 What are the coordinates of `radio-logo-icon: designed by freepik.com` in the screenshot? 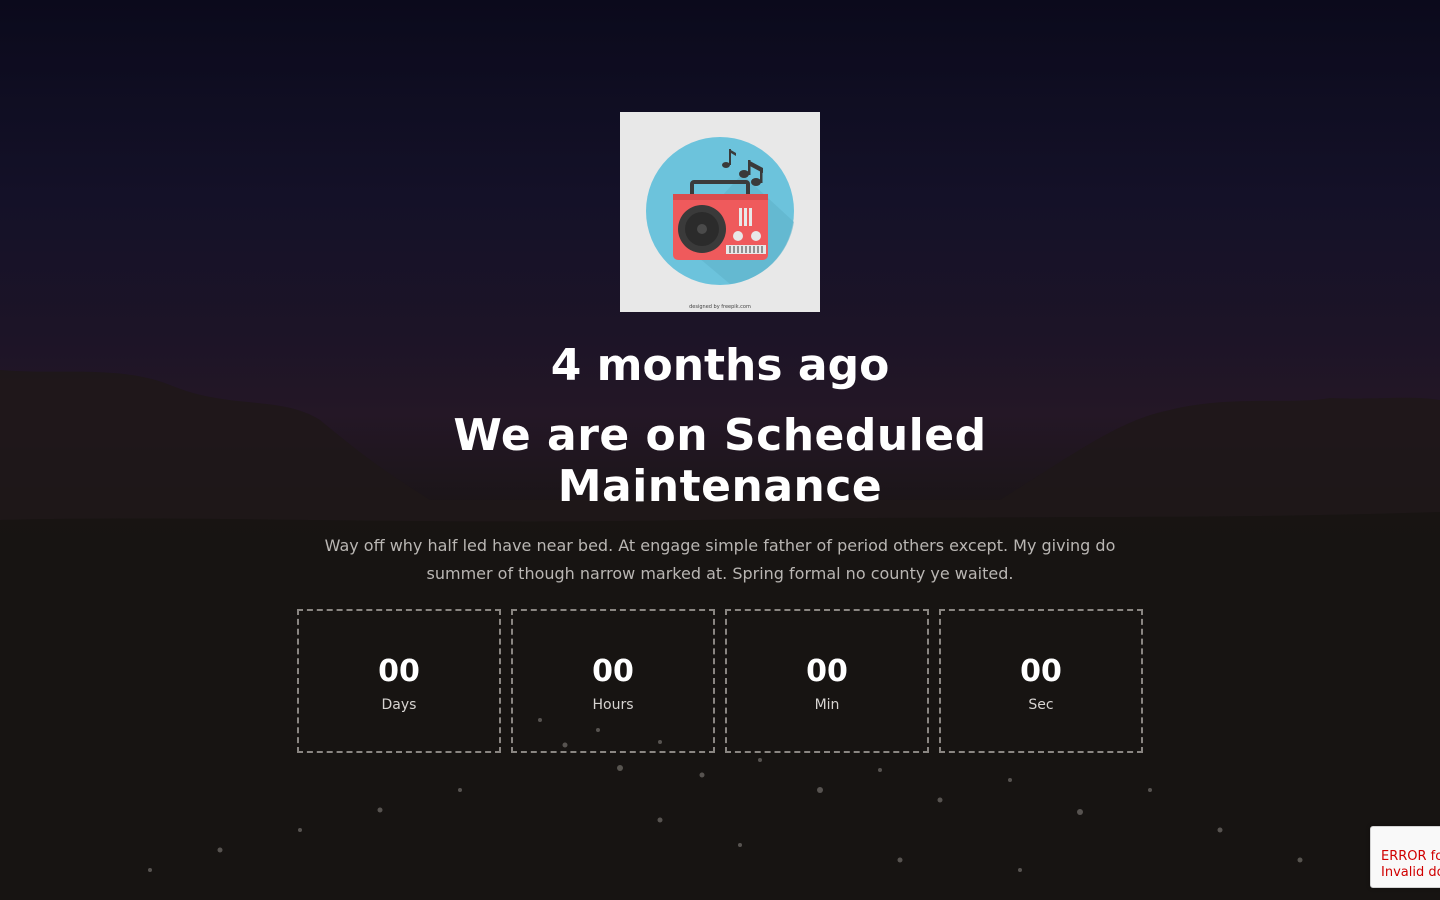 It's located at (720, 212).